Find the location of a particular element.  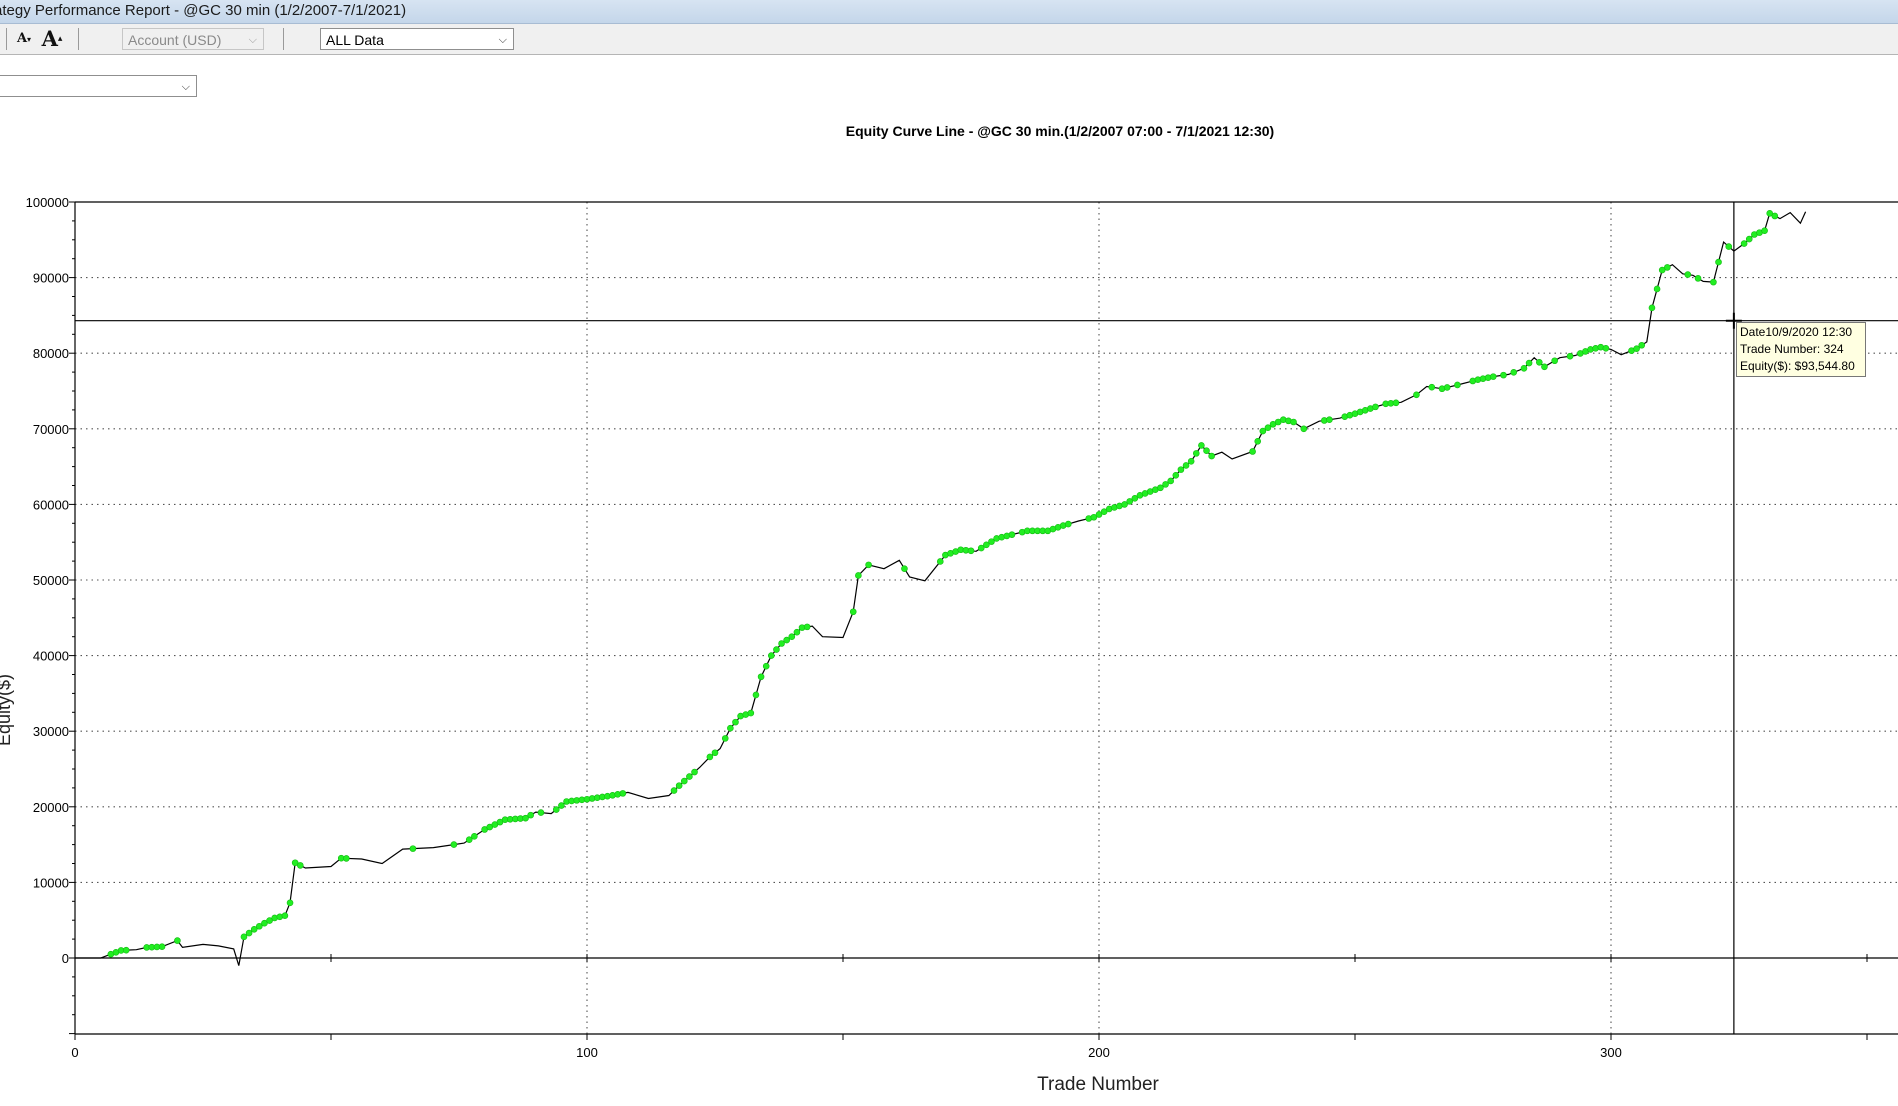

decrease-font-button: A▾ is located at coordinates (24, 39).